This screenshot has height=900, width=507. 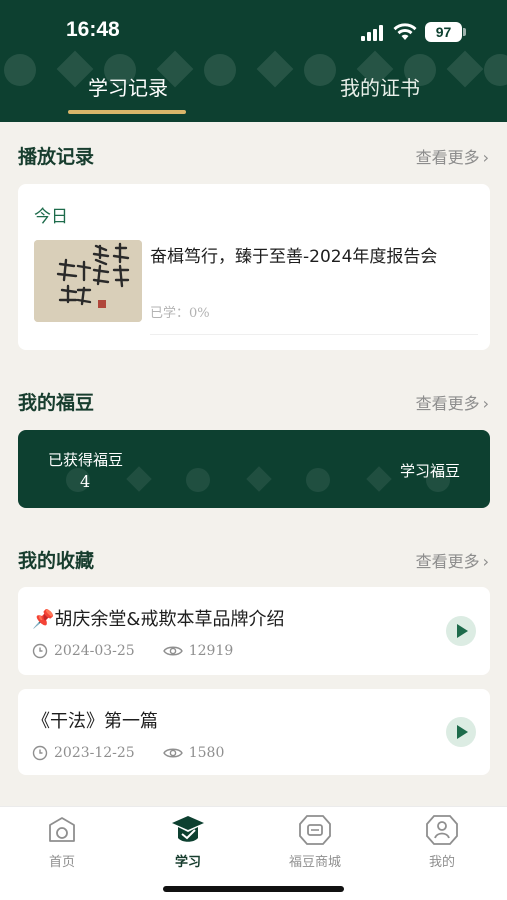 What do you see at coordinates (206, 753) in the screenshot?
I see `favorite-views: 1580` at bounding box center [206, 753].